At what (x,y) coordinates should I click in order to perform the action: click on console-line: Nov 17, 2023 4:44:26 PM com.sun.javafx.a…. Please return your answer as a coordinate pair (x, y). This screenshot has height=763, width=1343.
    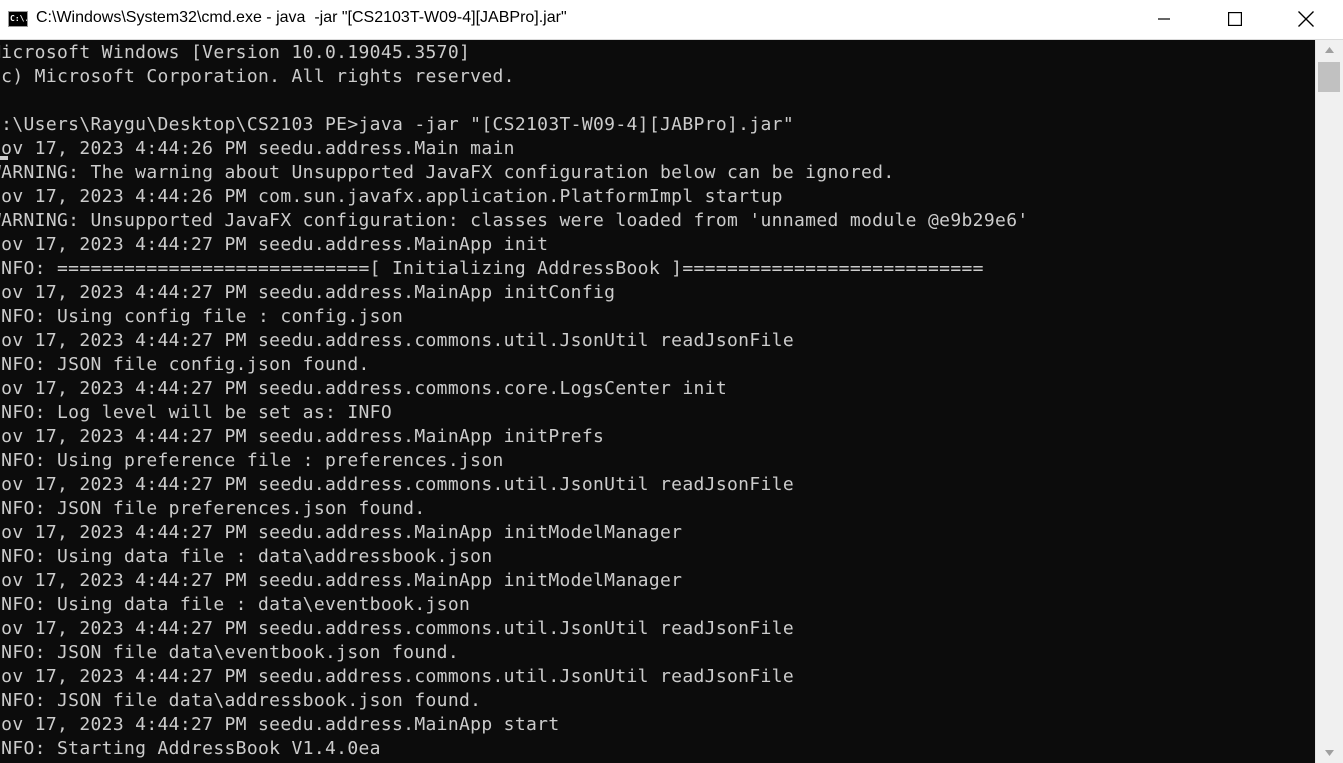
    Looking at the image, I should click on (391, 196).